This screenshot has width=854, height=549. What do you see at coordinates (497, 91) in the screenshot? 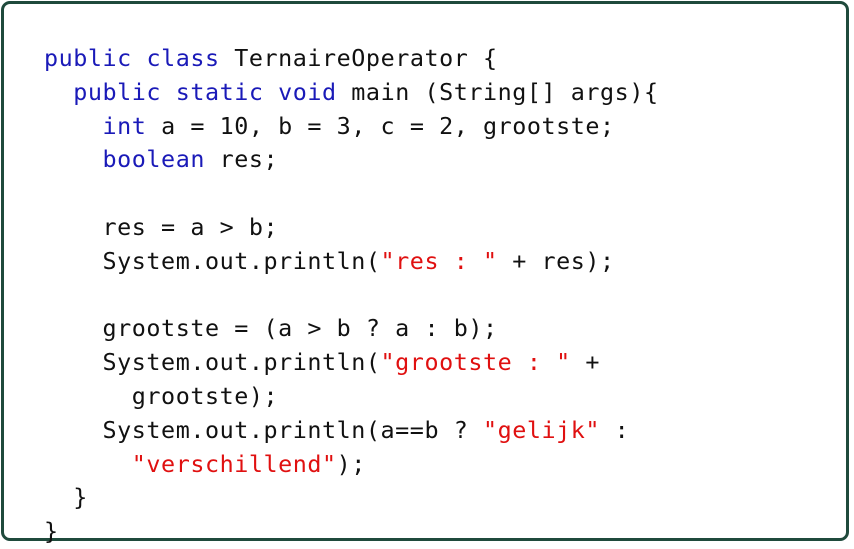
I see `code-text: main (String[] args){` at bounding box center [497, 91].